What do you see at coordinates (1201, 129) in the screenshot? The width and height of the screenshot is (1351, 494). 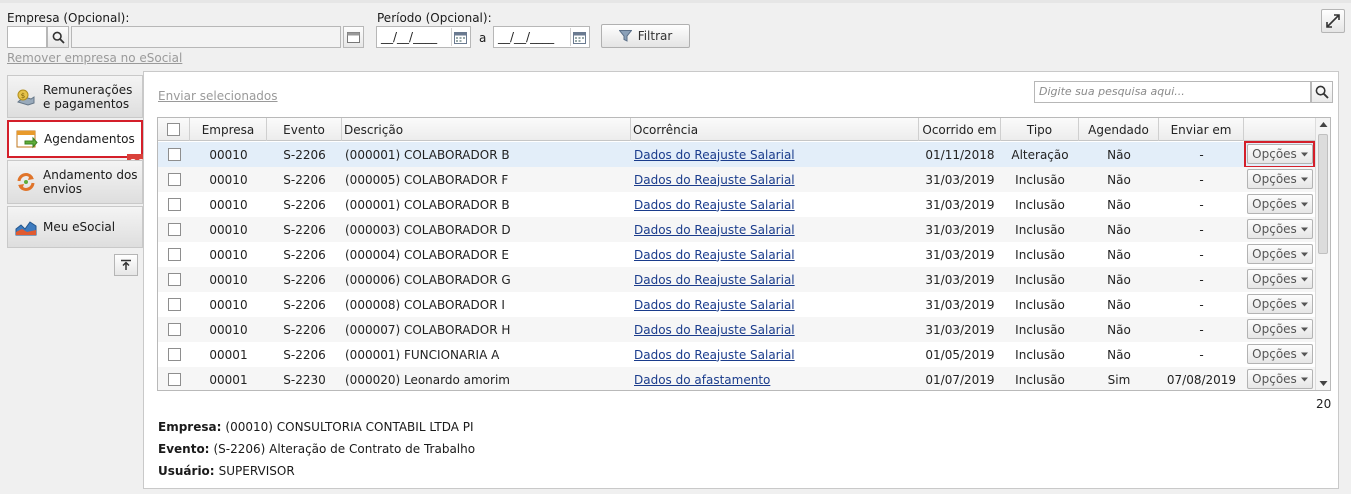 I see `col-enviar-em: Enviar em` at bounding box center [1201, 129].